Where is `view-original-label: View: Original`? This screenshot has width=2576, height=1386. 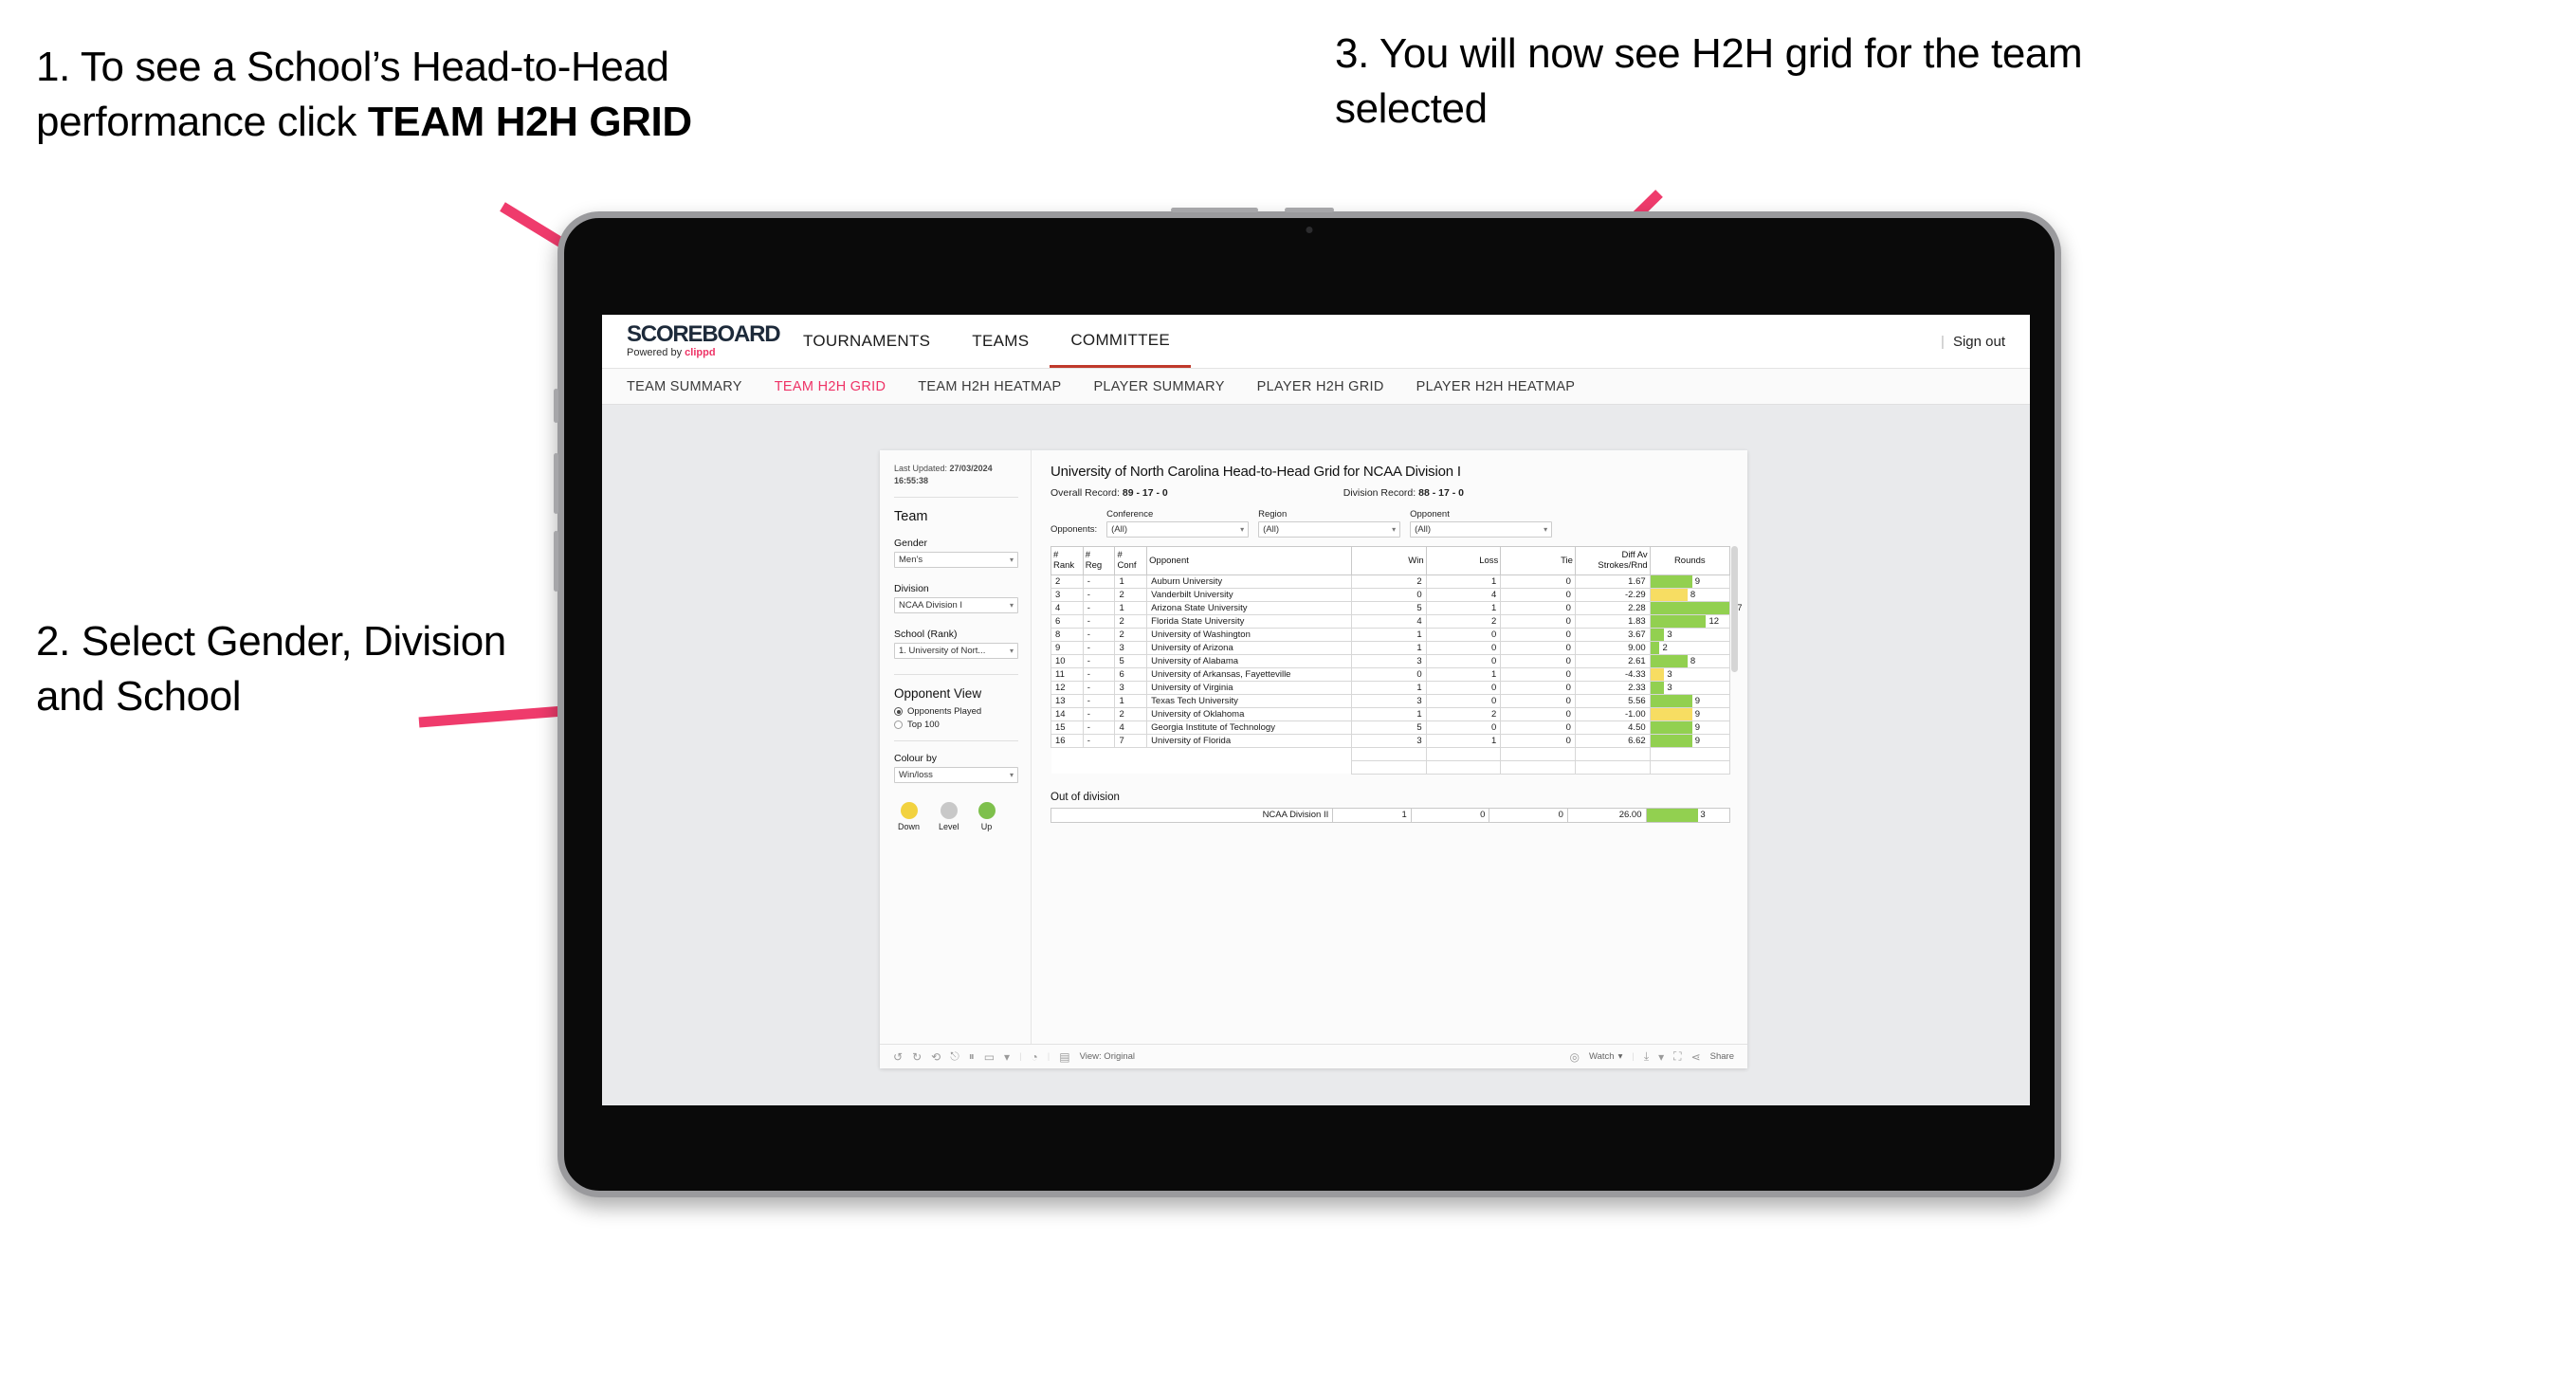
view-original-label: View: Original is located at coordinates (1107, 1057).